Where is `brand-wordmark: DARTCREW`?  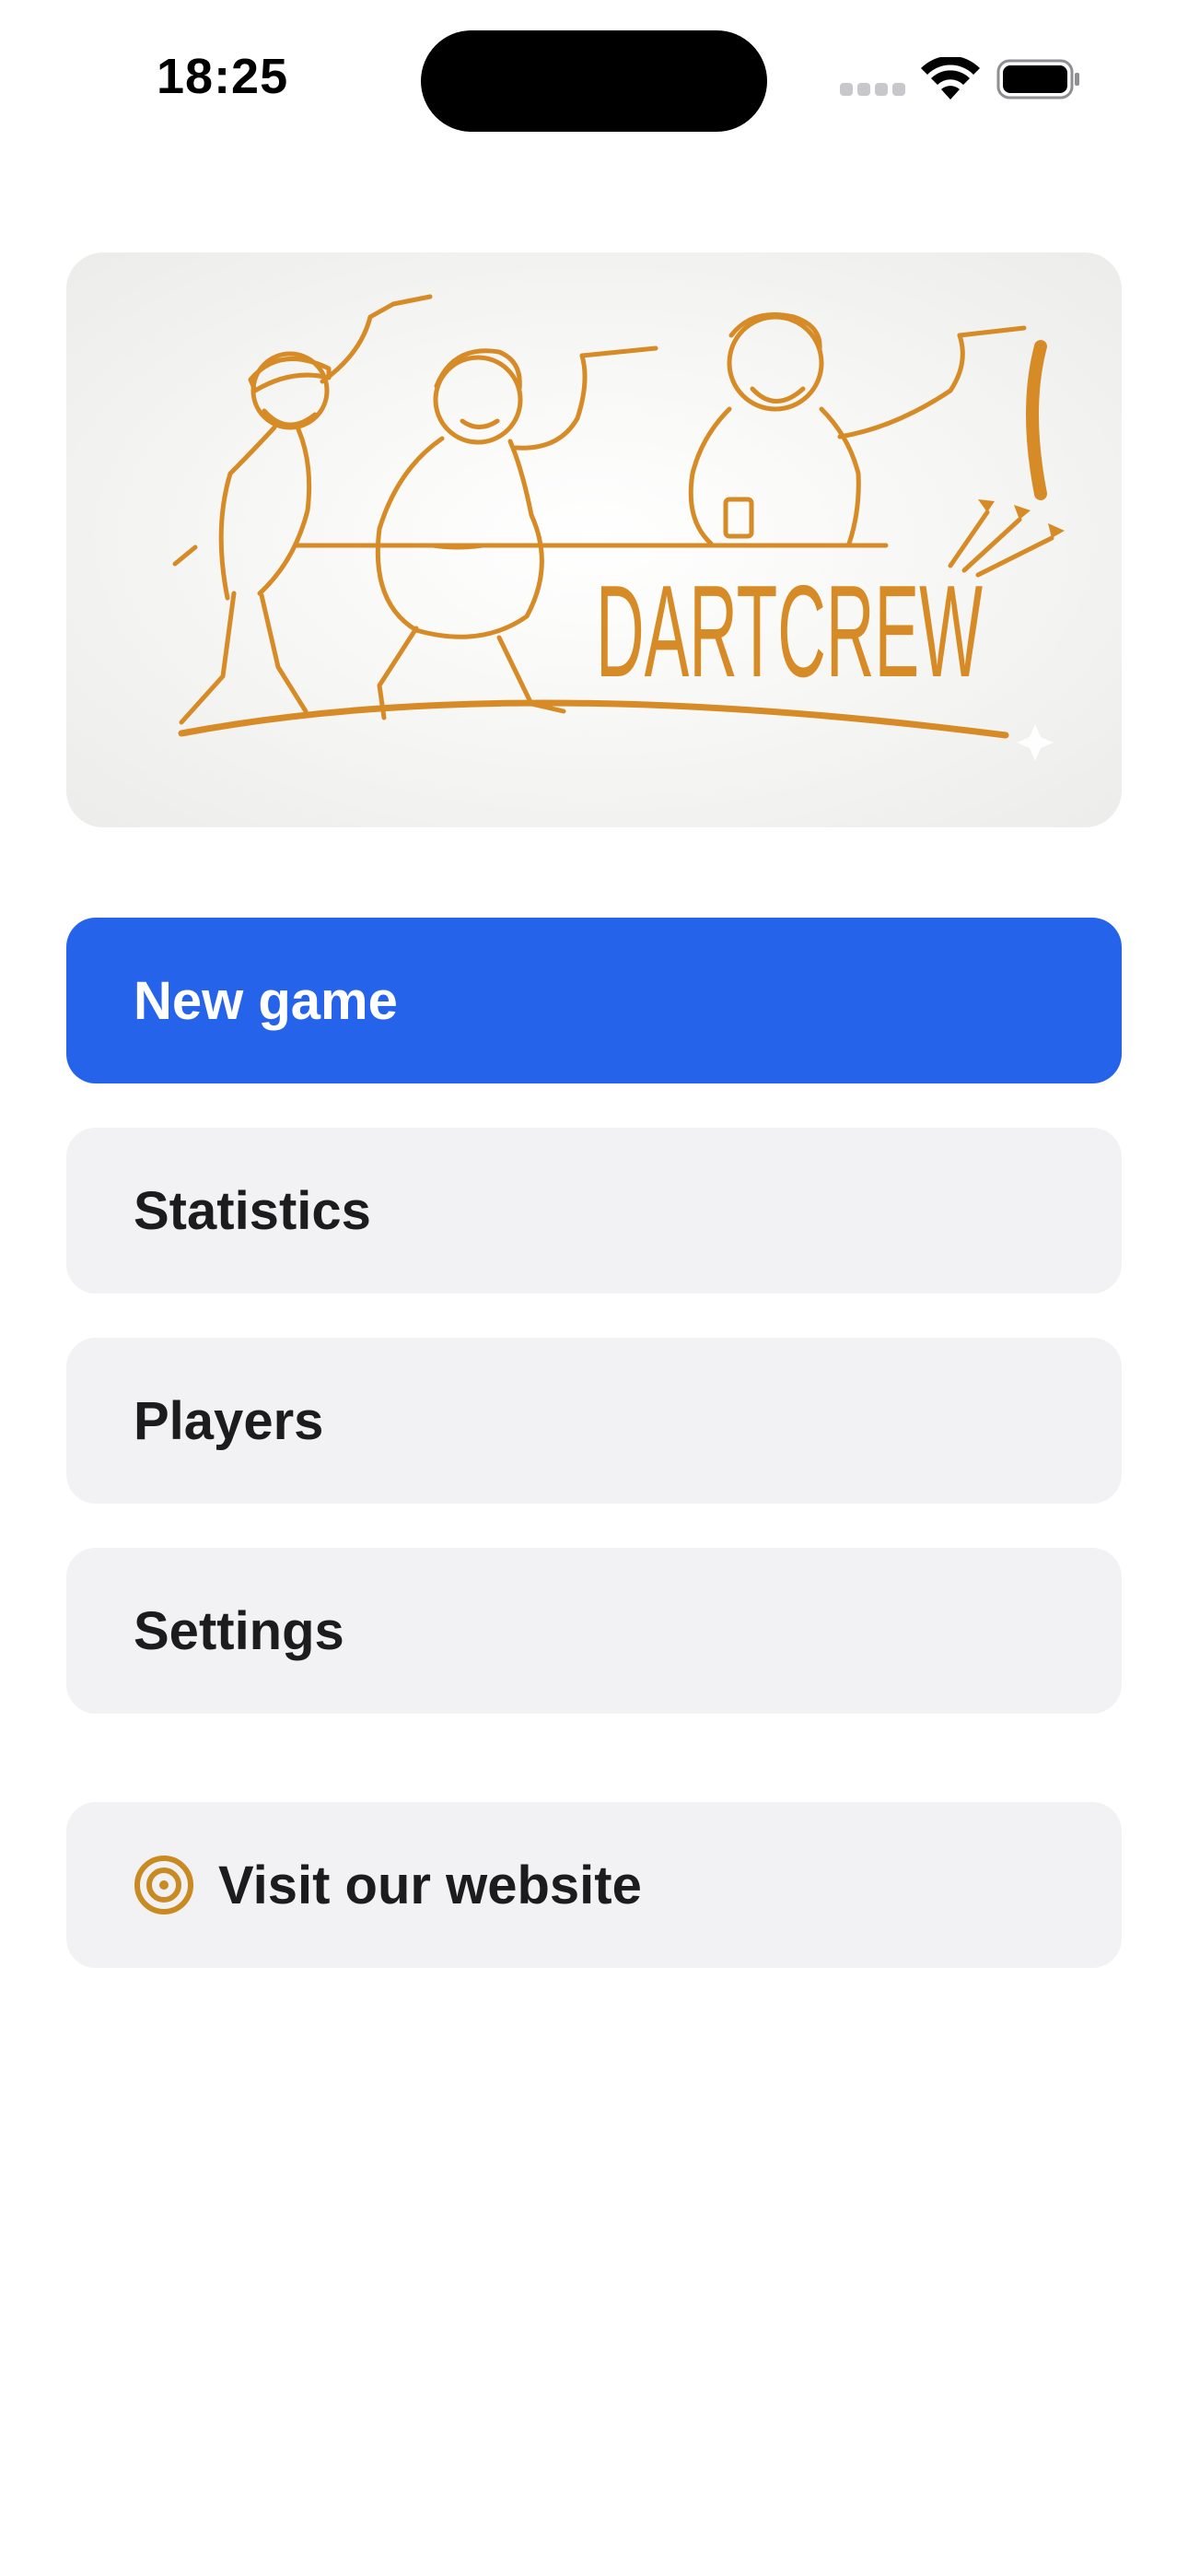
brand-wordmark: DARTCREW is located at coordinates (789, 631).